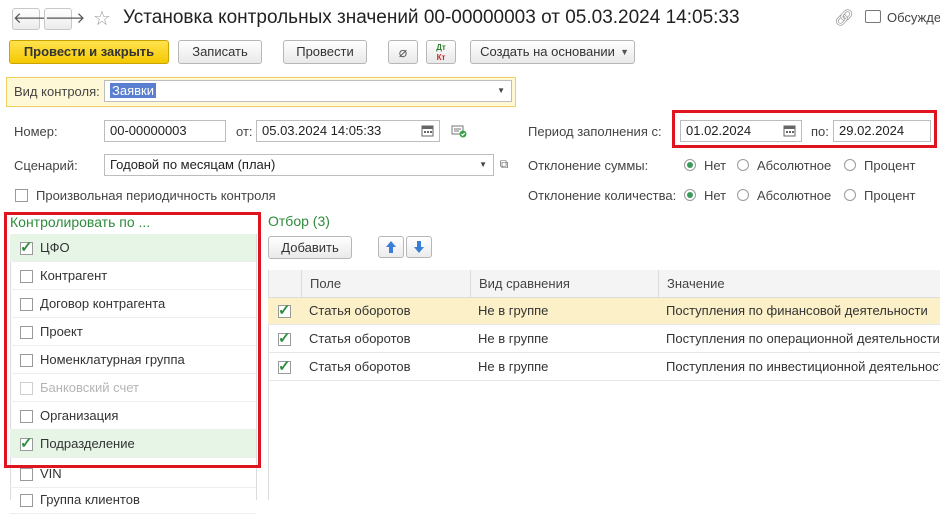 The height and width of the screenshot is (514, 940). I want to click on control-type-select: Заявки ▼, so click(308, 91).